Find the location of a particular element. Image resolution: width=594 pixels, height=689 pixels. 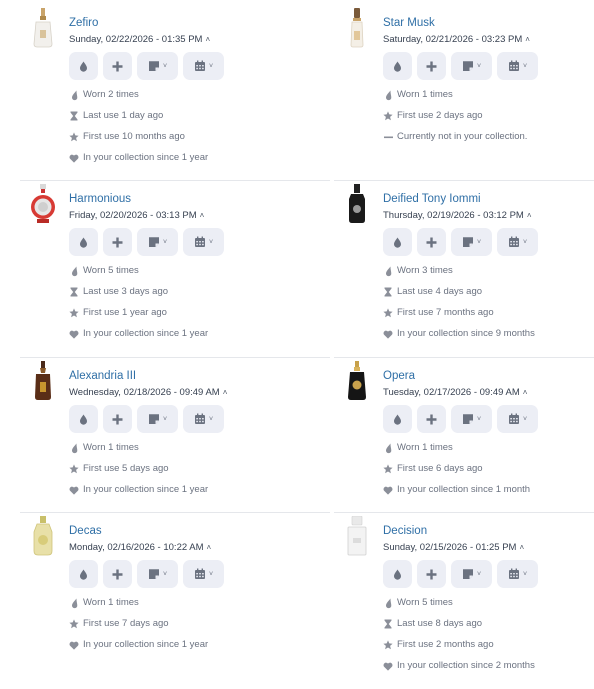

stat-line: Currently not in your collection. is located at coordinates (488, 137).